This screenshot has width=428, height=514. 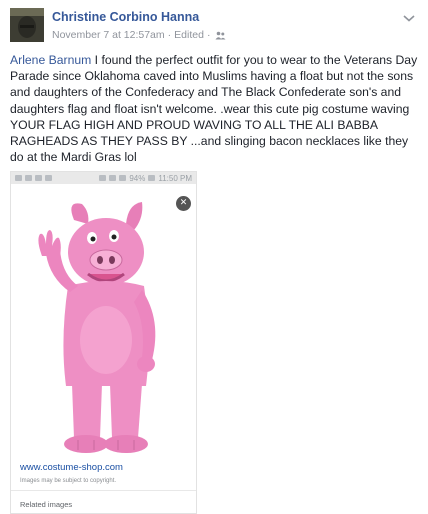 I want to click on avatar, so click(x=27, y=25).